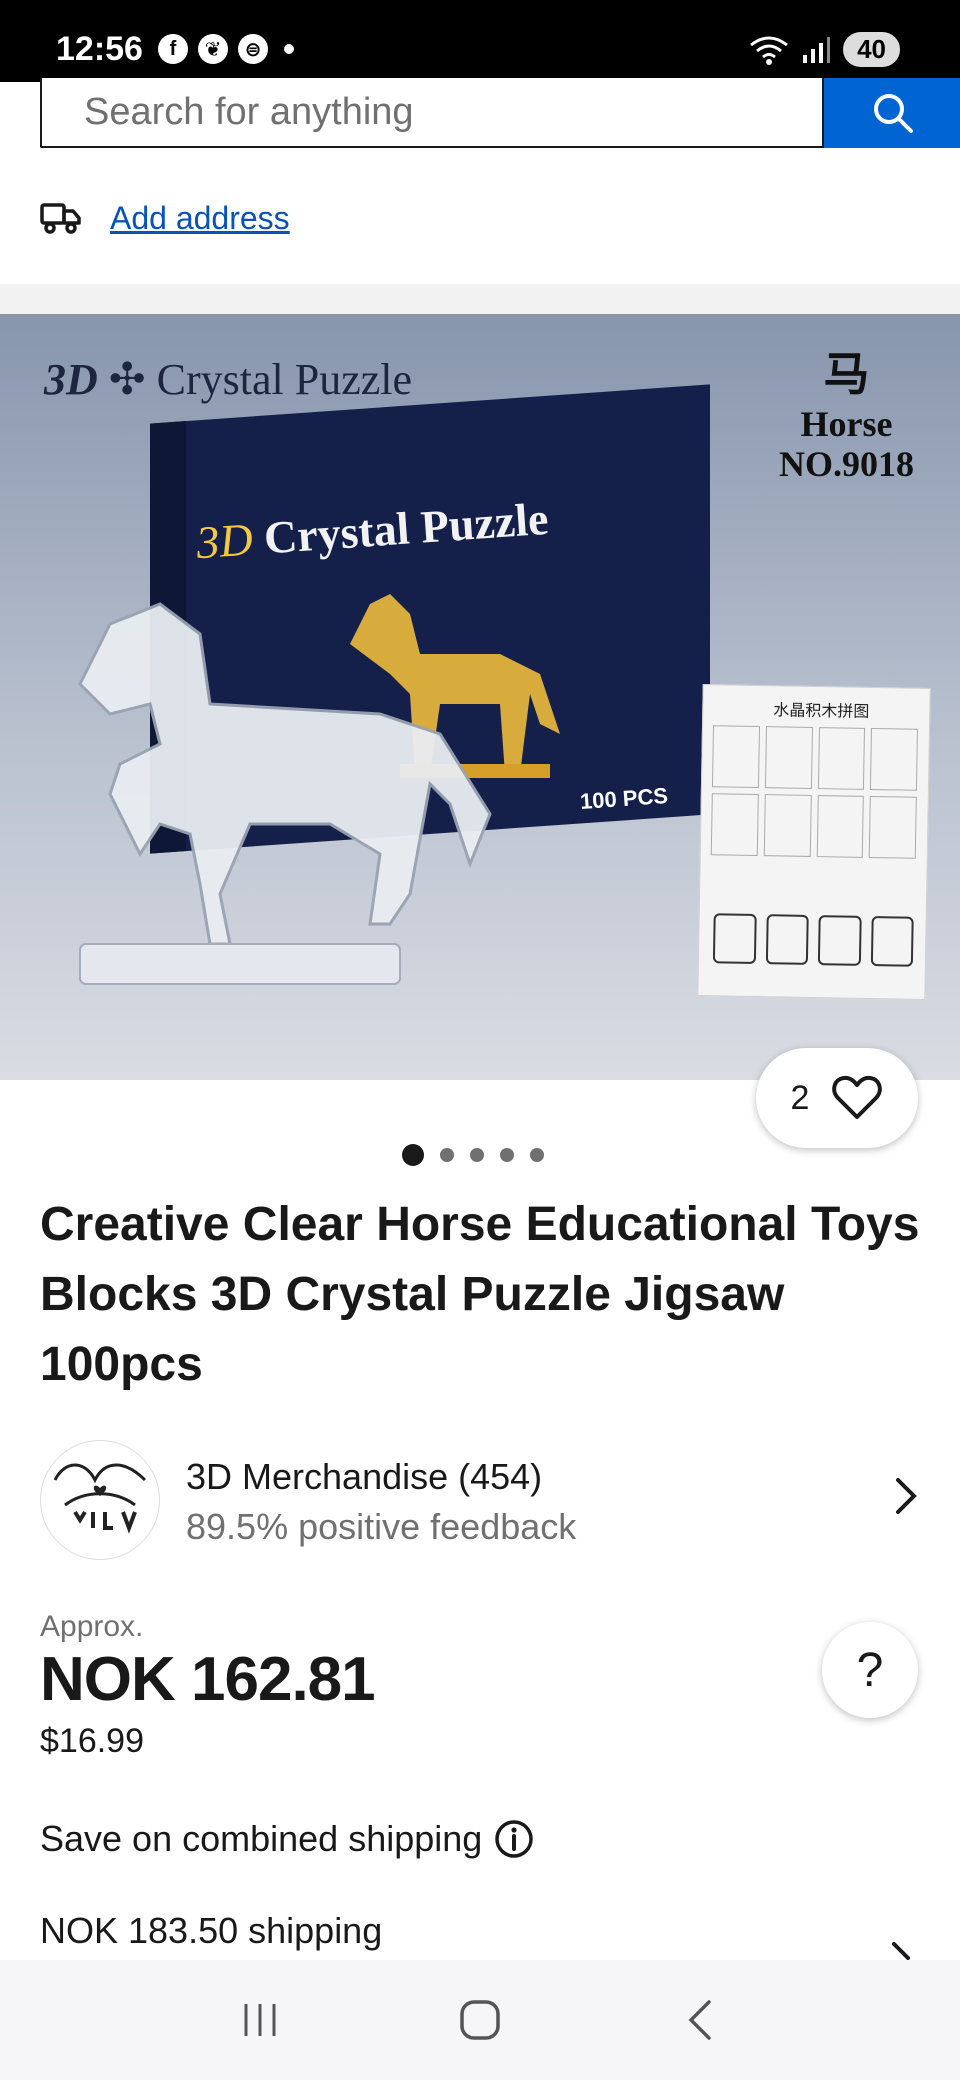 The width and height of the screenshot is (960, 2080). What do you see at coordinates (413, 1155) in the screenshot?
I see `carousel-dot-active` at bounding box center [413, 1155].